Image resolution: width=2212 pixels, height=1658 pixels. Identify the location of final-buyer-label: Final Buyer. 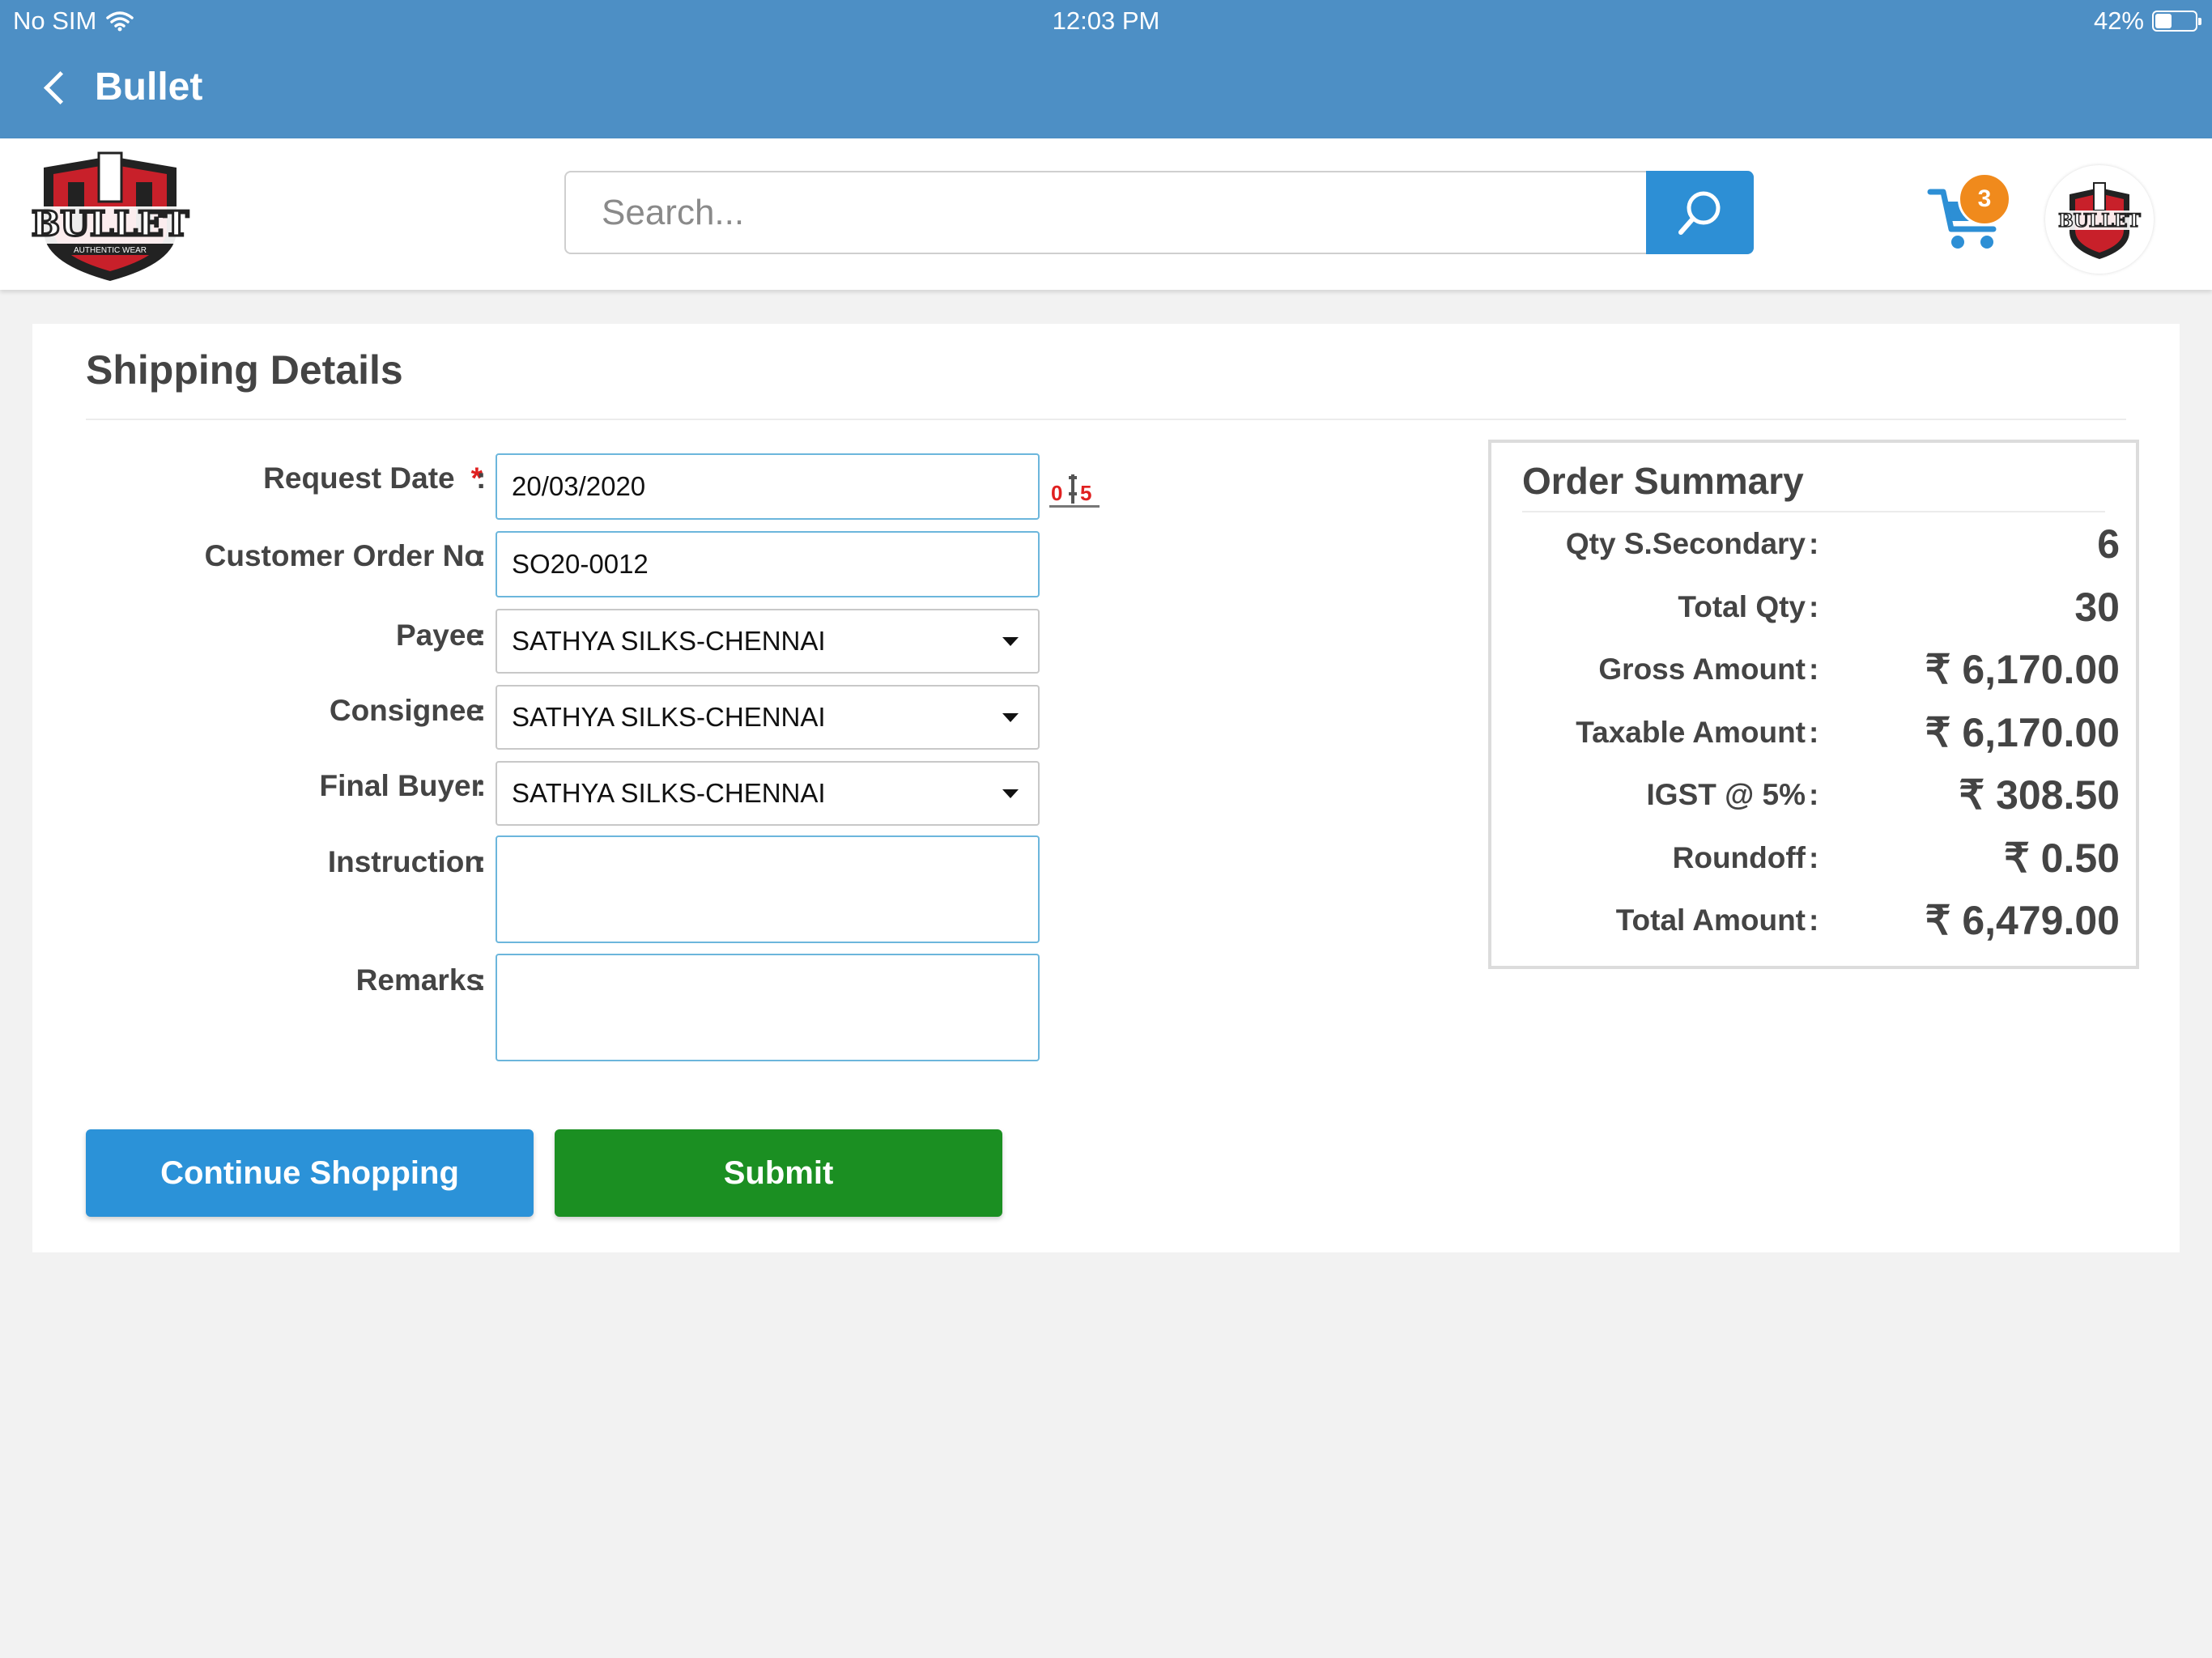
(401, 785).